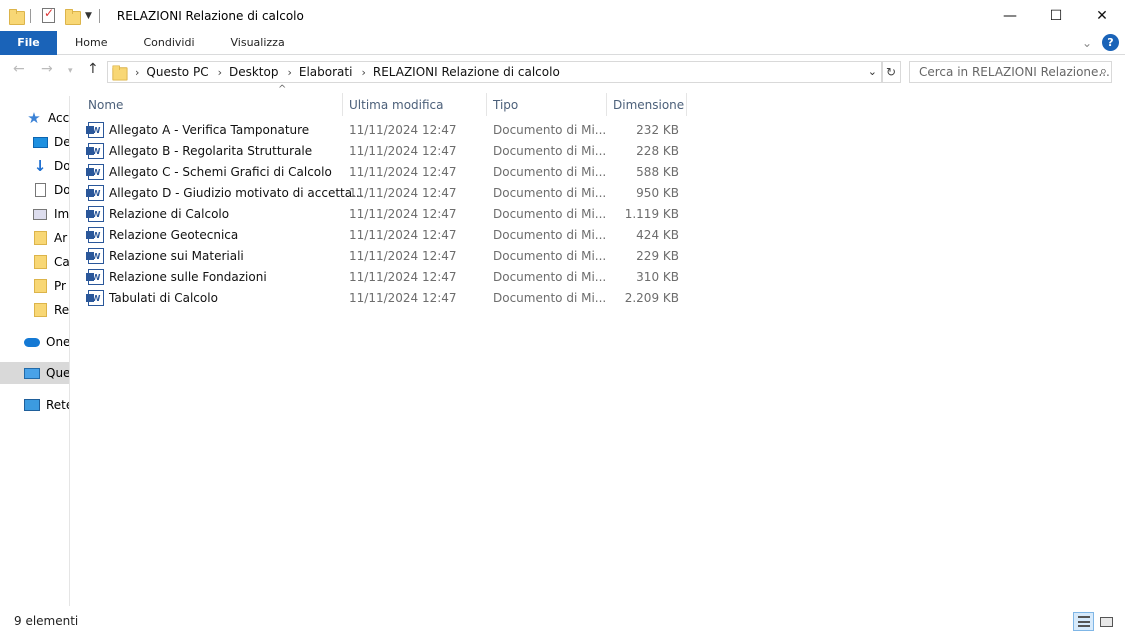 Image resolution: width=1125 pixels, height=634 pixels. I want to click on column-header-size: Dimensione, so click(647, 104).